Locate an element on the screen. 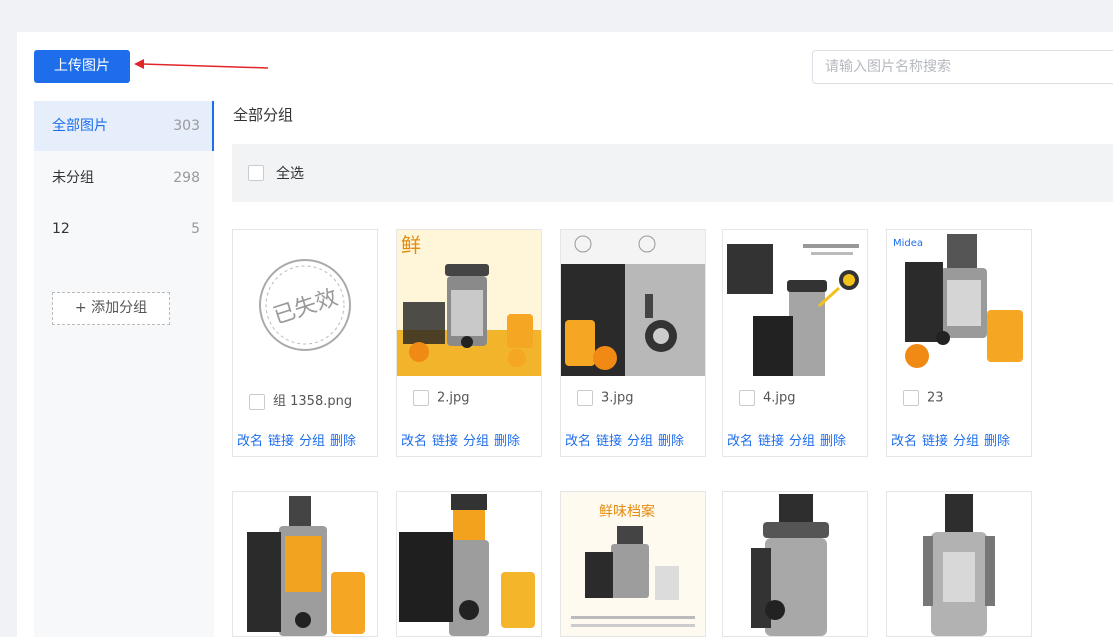 This screenshot has width=1113, height=637. image-name: 2.jpg is located at coordinates (453, 398).